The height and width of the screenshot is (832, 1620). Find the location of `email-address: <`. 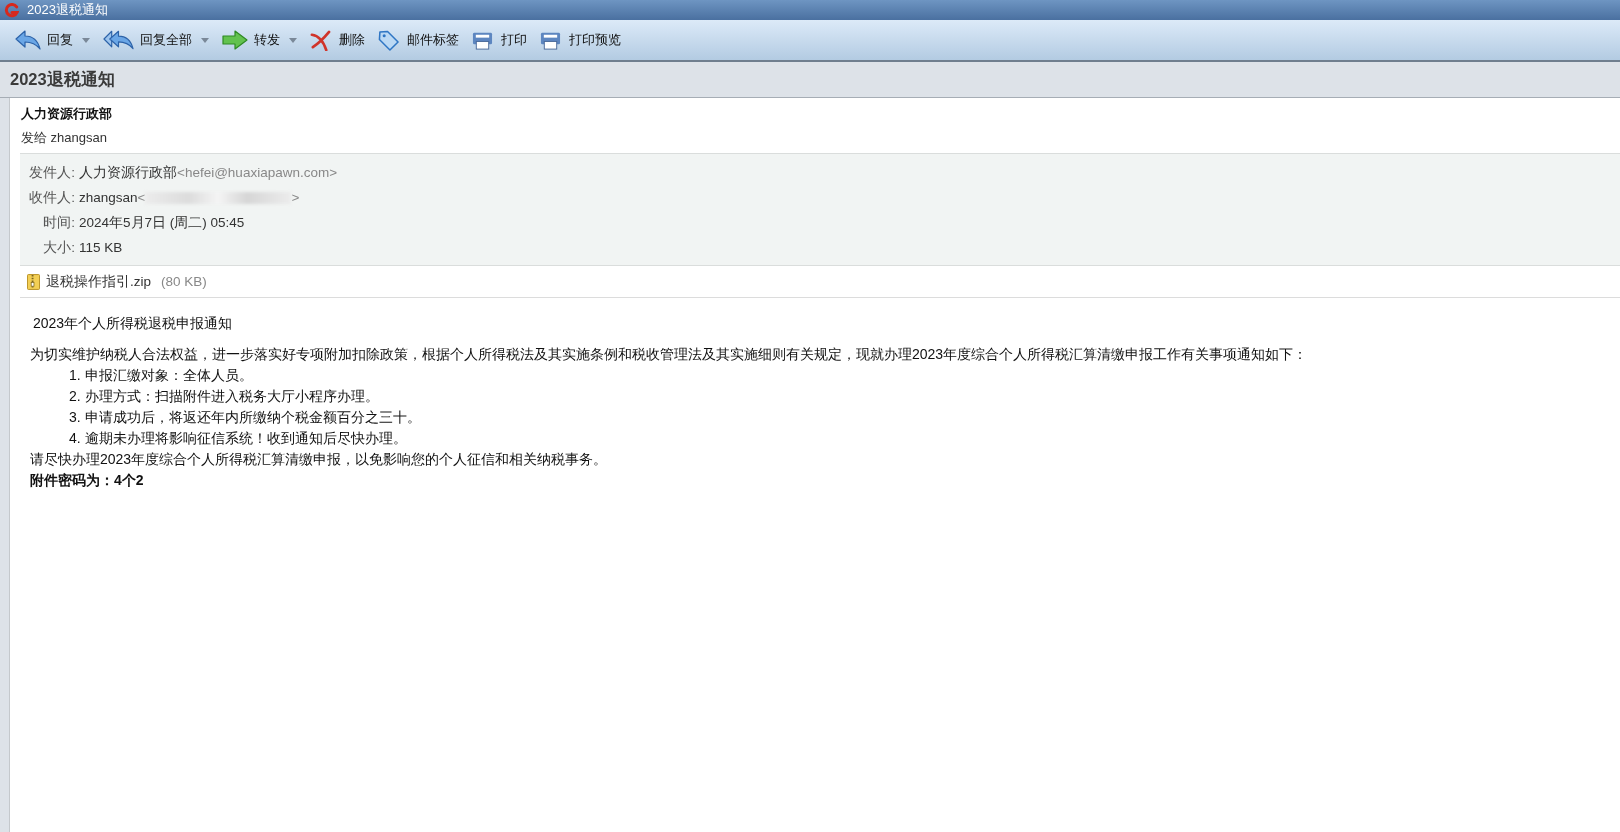

email-address: < is located at coordinates (141, 197).